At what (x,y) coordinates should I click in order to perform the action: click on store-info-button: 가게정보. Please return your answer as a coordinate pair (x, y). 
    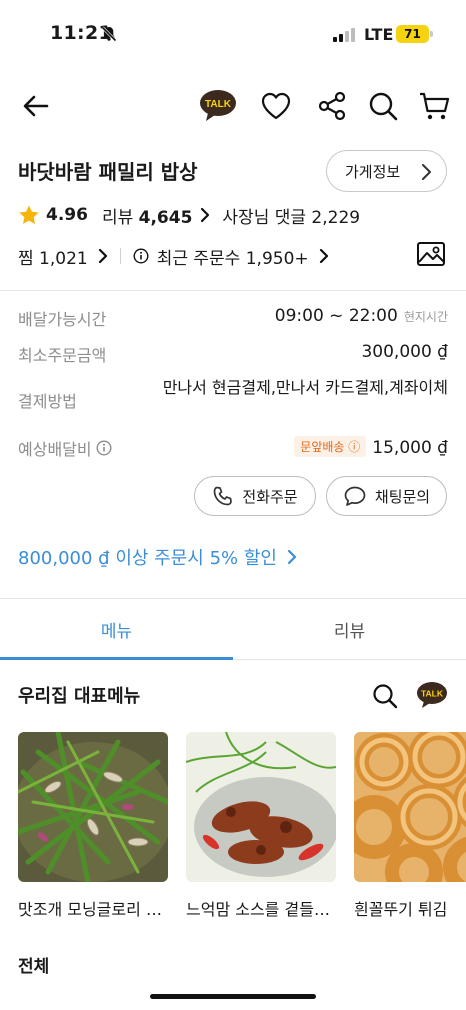
    Looking at the image, I should click on (386, 171).